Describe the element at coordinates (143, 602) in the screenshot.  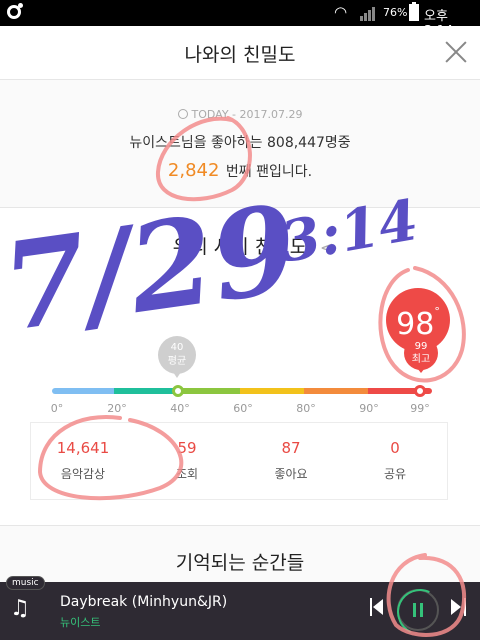
I see `song-title: Daybreak (Minhyun&JR)` at that location.